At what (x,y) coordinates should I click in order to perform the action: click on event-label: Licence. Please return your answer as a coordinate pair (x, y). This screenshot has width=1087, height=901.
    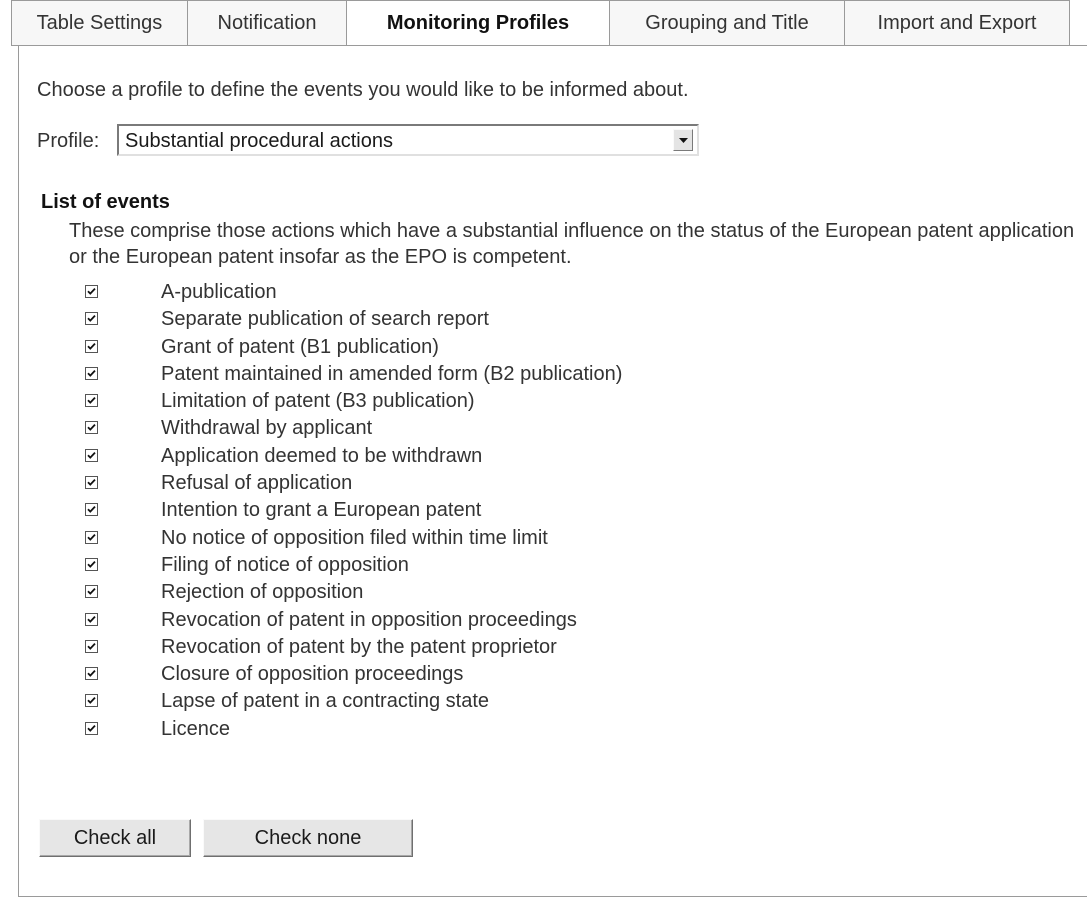
    Looking at the image, I should click on (195, 728).